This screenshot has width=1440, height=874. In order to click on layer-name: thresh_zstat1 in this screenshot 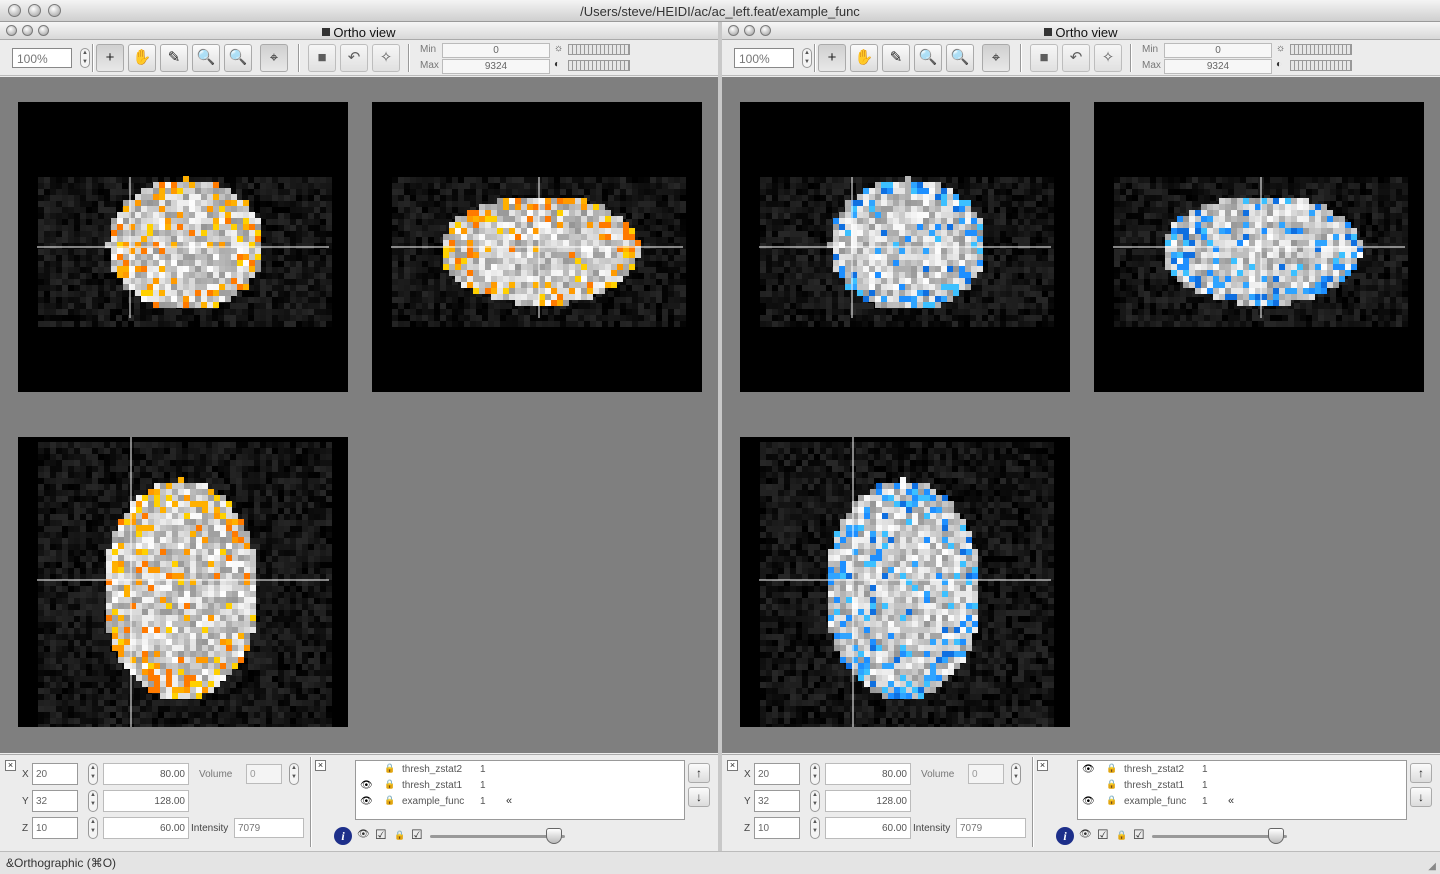, I will do `click(1154, 785)`.